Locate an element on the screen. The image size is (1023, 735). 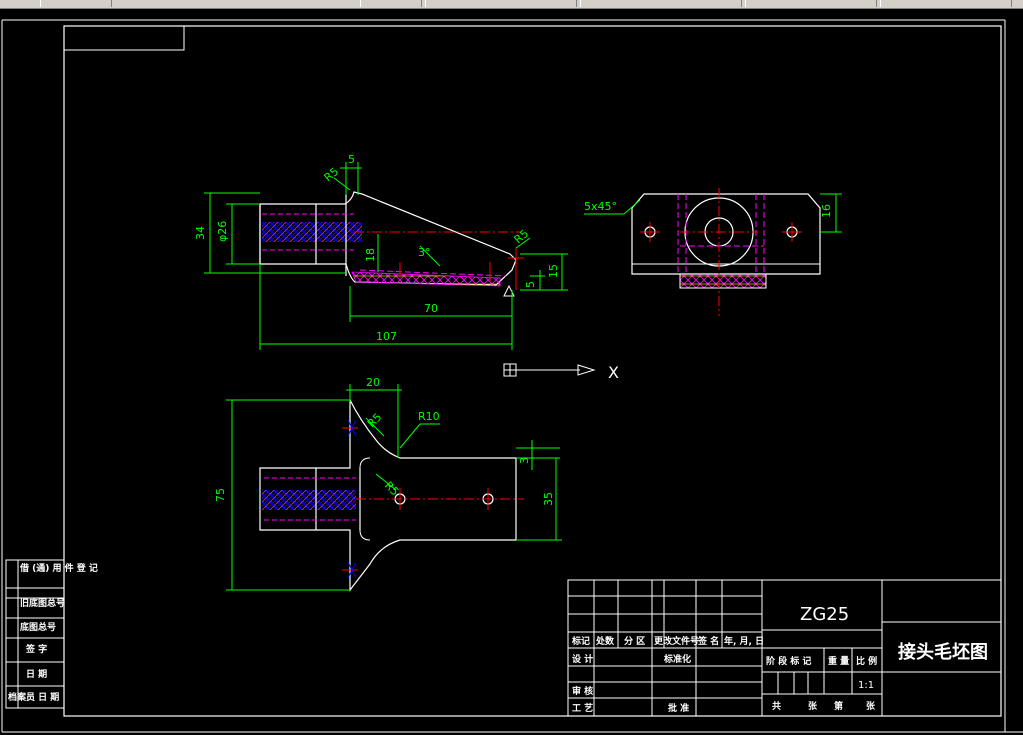
tb-total: 共 is located at coordinates (776, 706).